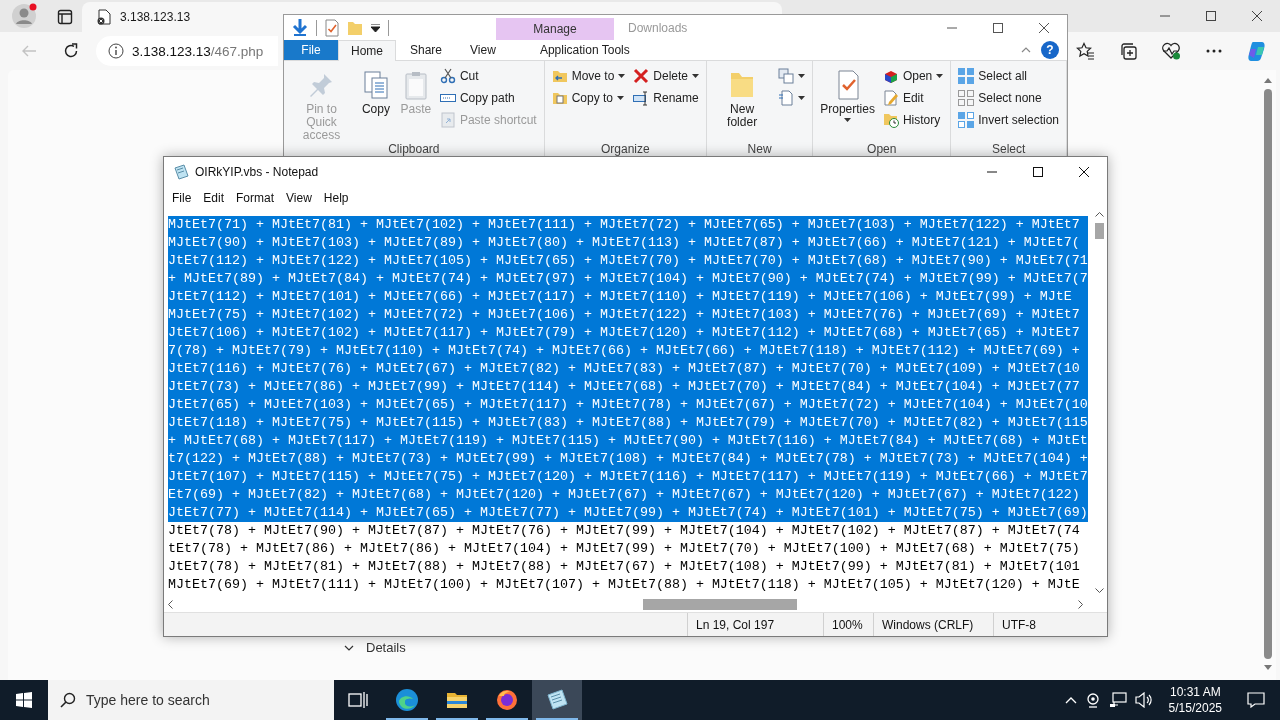  I want to click on windows-icon, so click(24, 700).